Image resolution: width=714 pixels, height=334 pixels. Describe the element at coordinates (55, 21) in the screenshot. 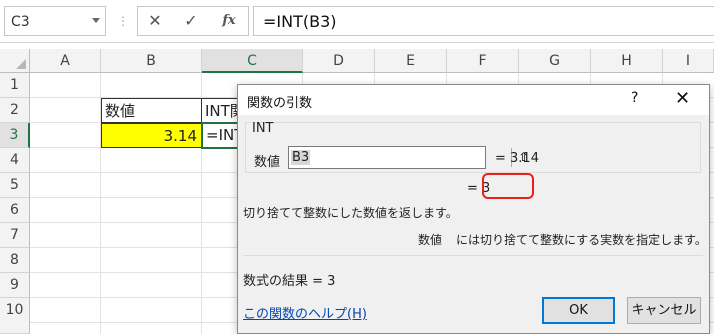

I see `name-box: C3` at that location.